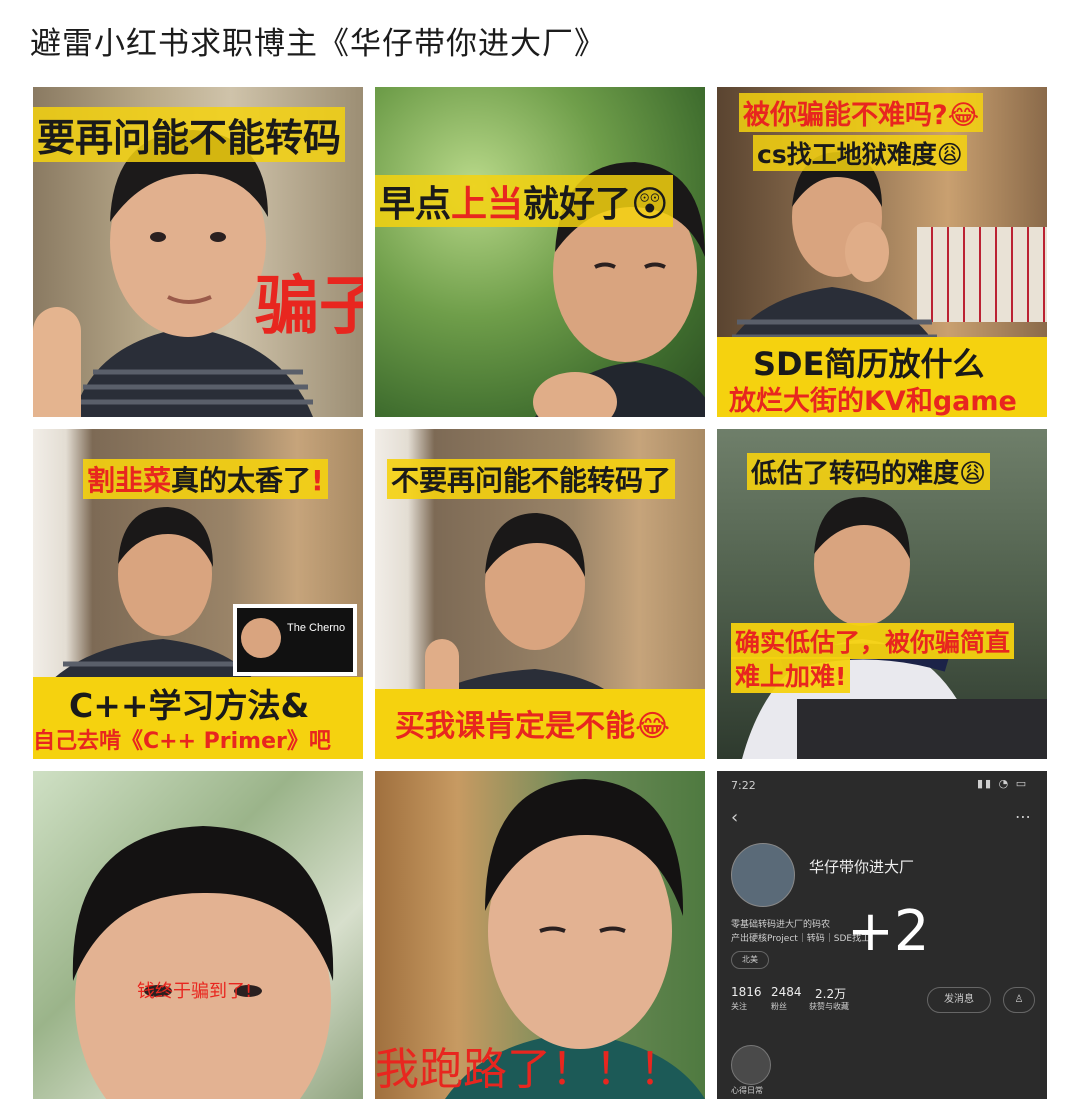  What do you see at coordinates (182, 741) in the screenshot?
I see `caption-bar-line-2: 自己去啃《C++ Primer》吧` at bounding box center [182, 741].